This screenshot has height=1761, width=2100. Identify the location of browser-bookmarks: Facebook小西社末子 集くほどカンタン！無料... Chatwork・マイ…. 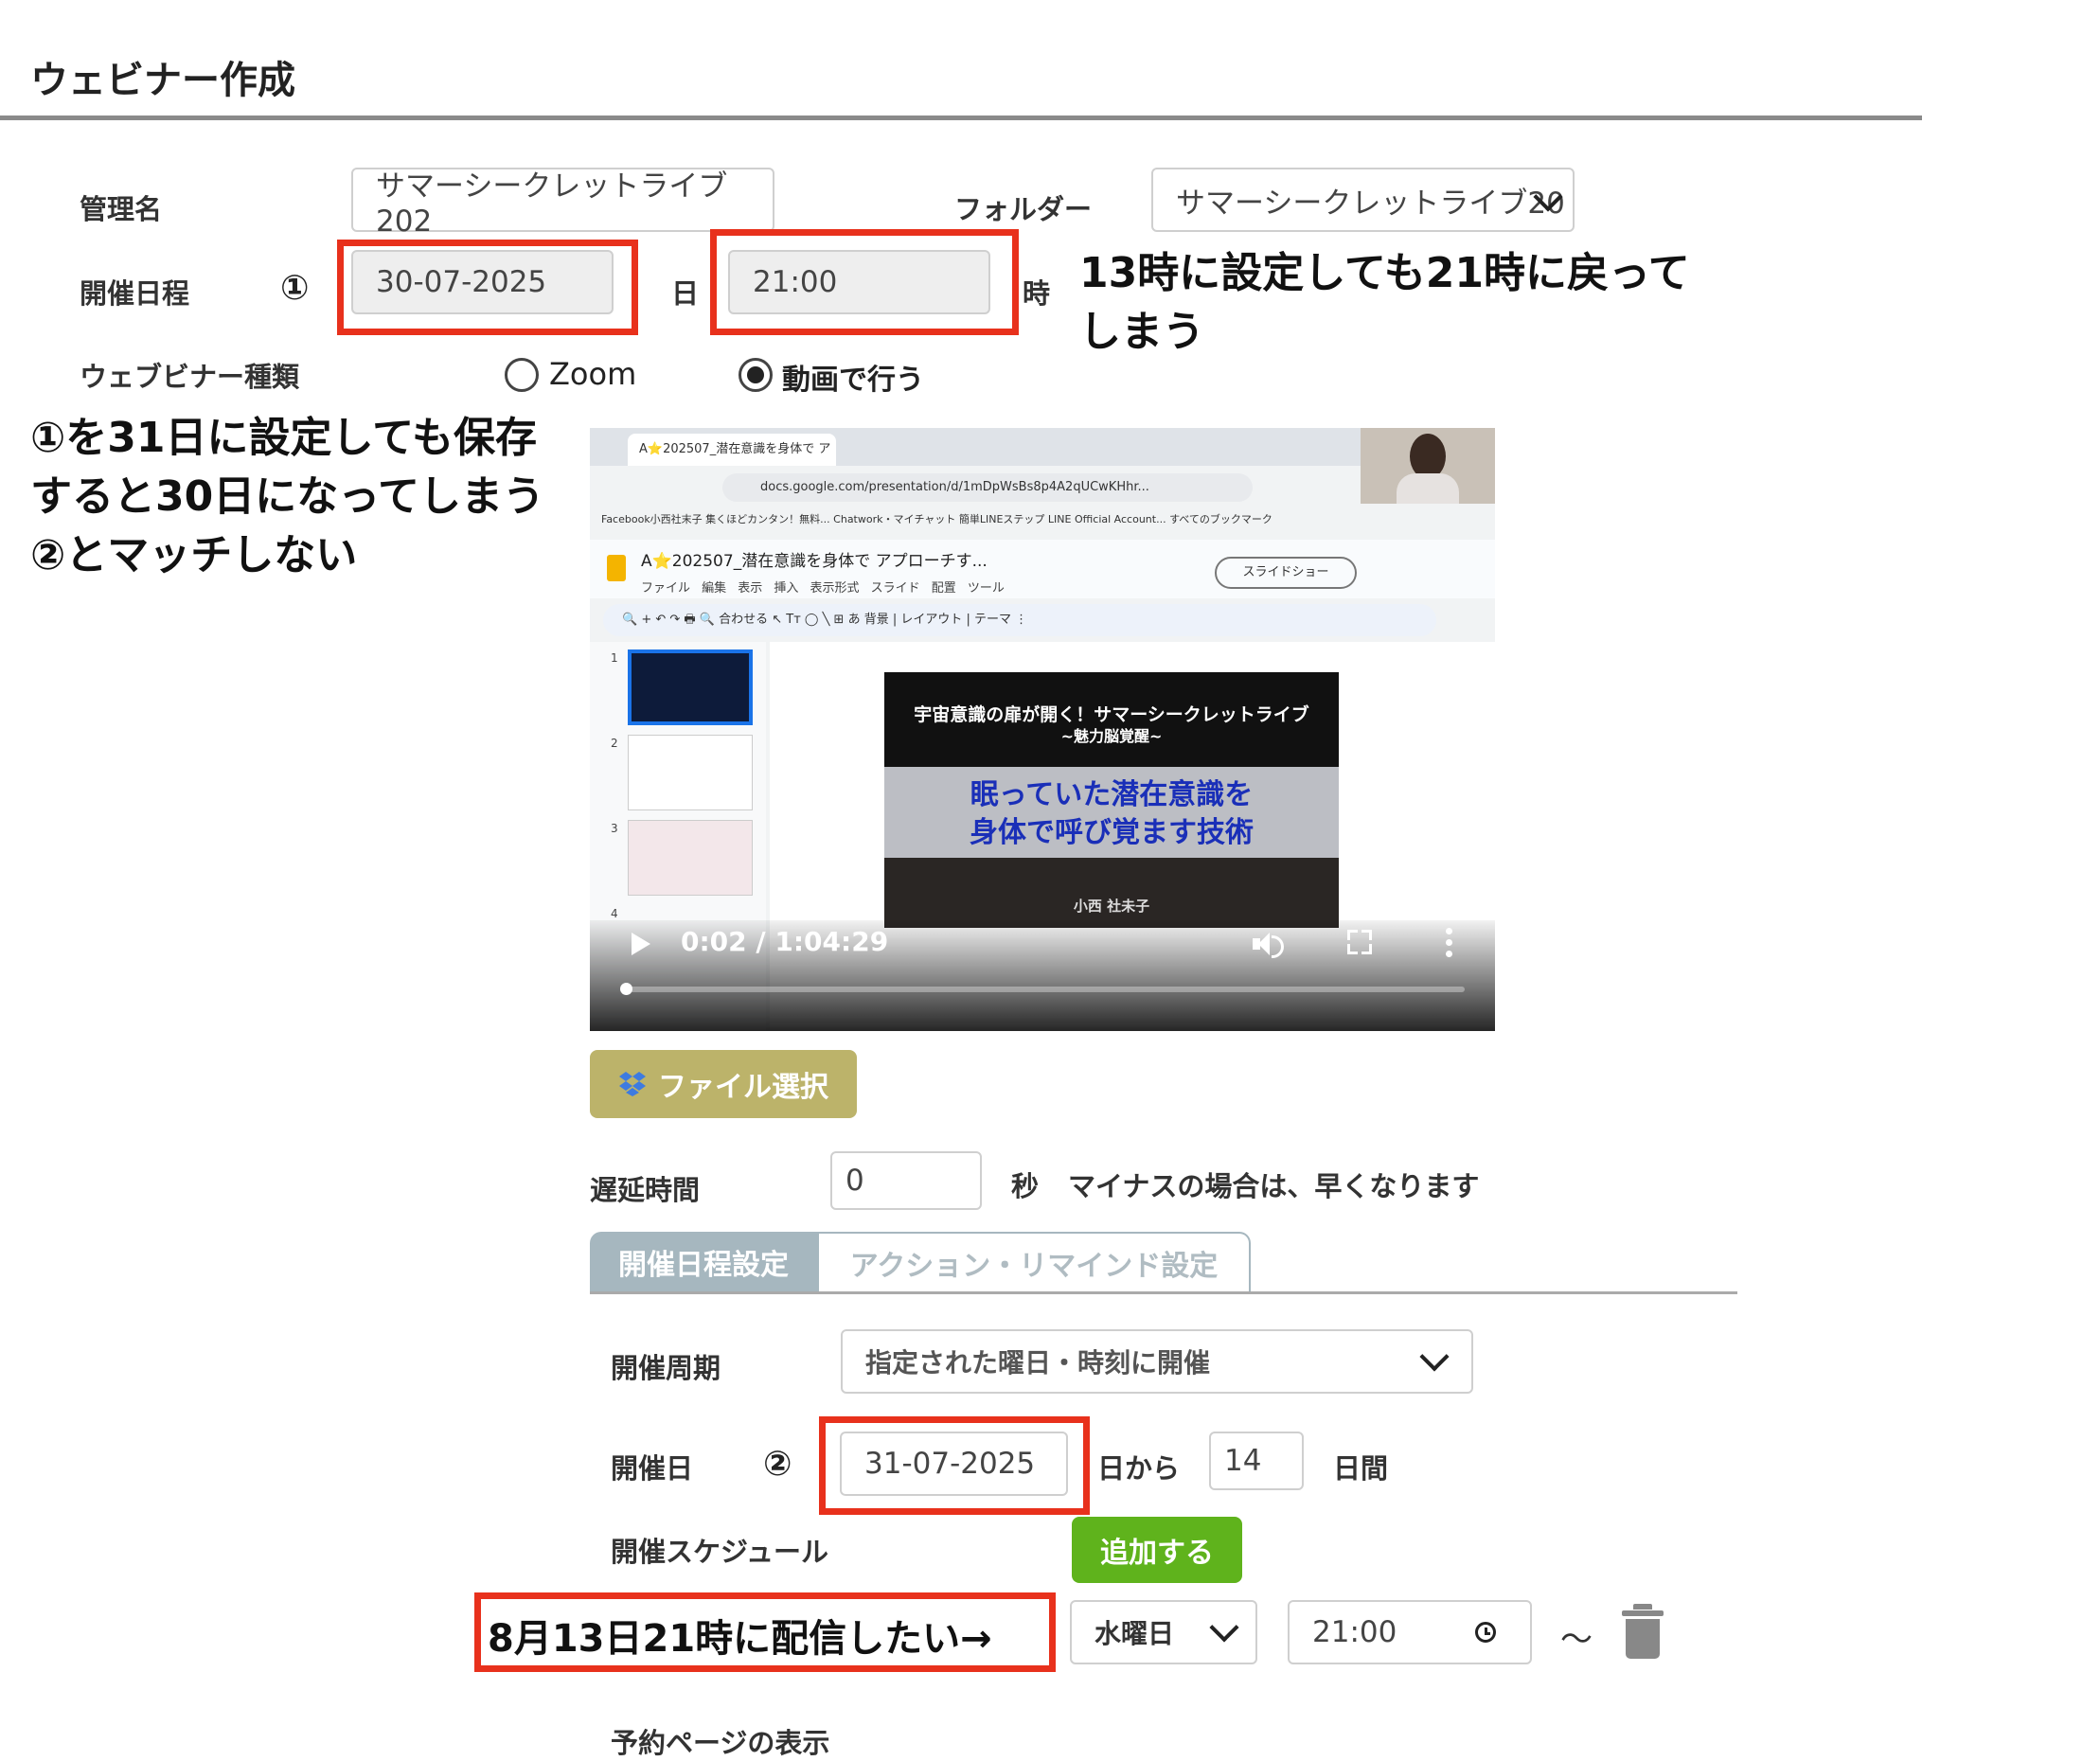
(936, 519).